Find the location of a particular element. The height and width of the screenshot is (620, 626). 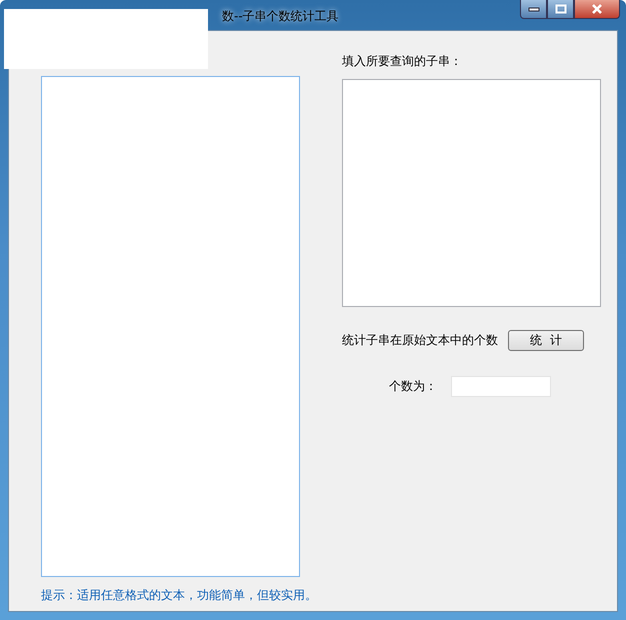

count-button: 统 计 is located at coordinates (546, 340).